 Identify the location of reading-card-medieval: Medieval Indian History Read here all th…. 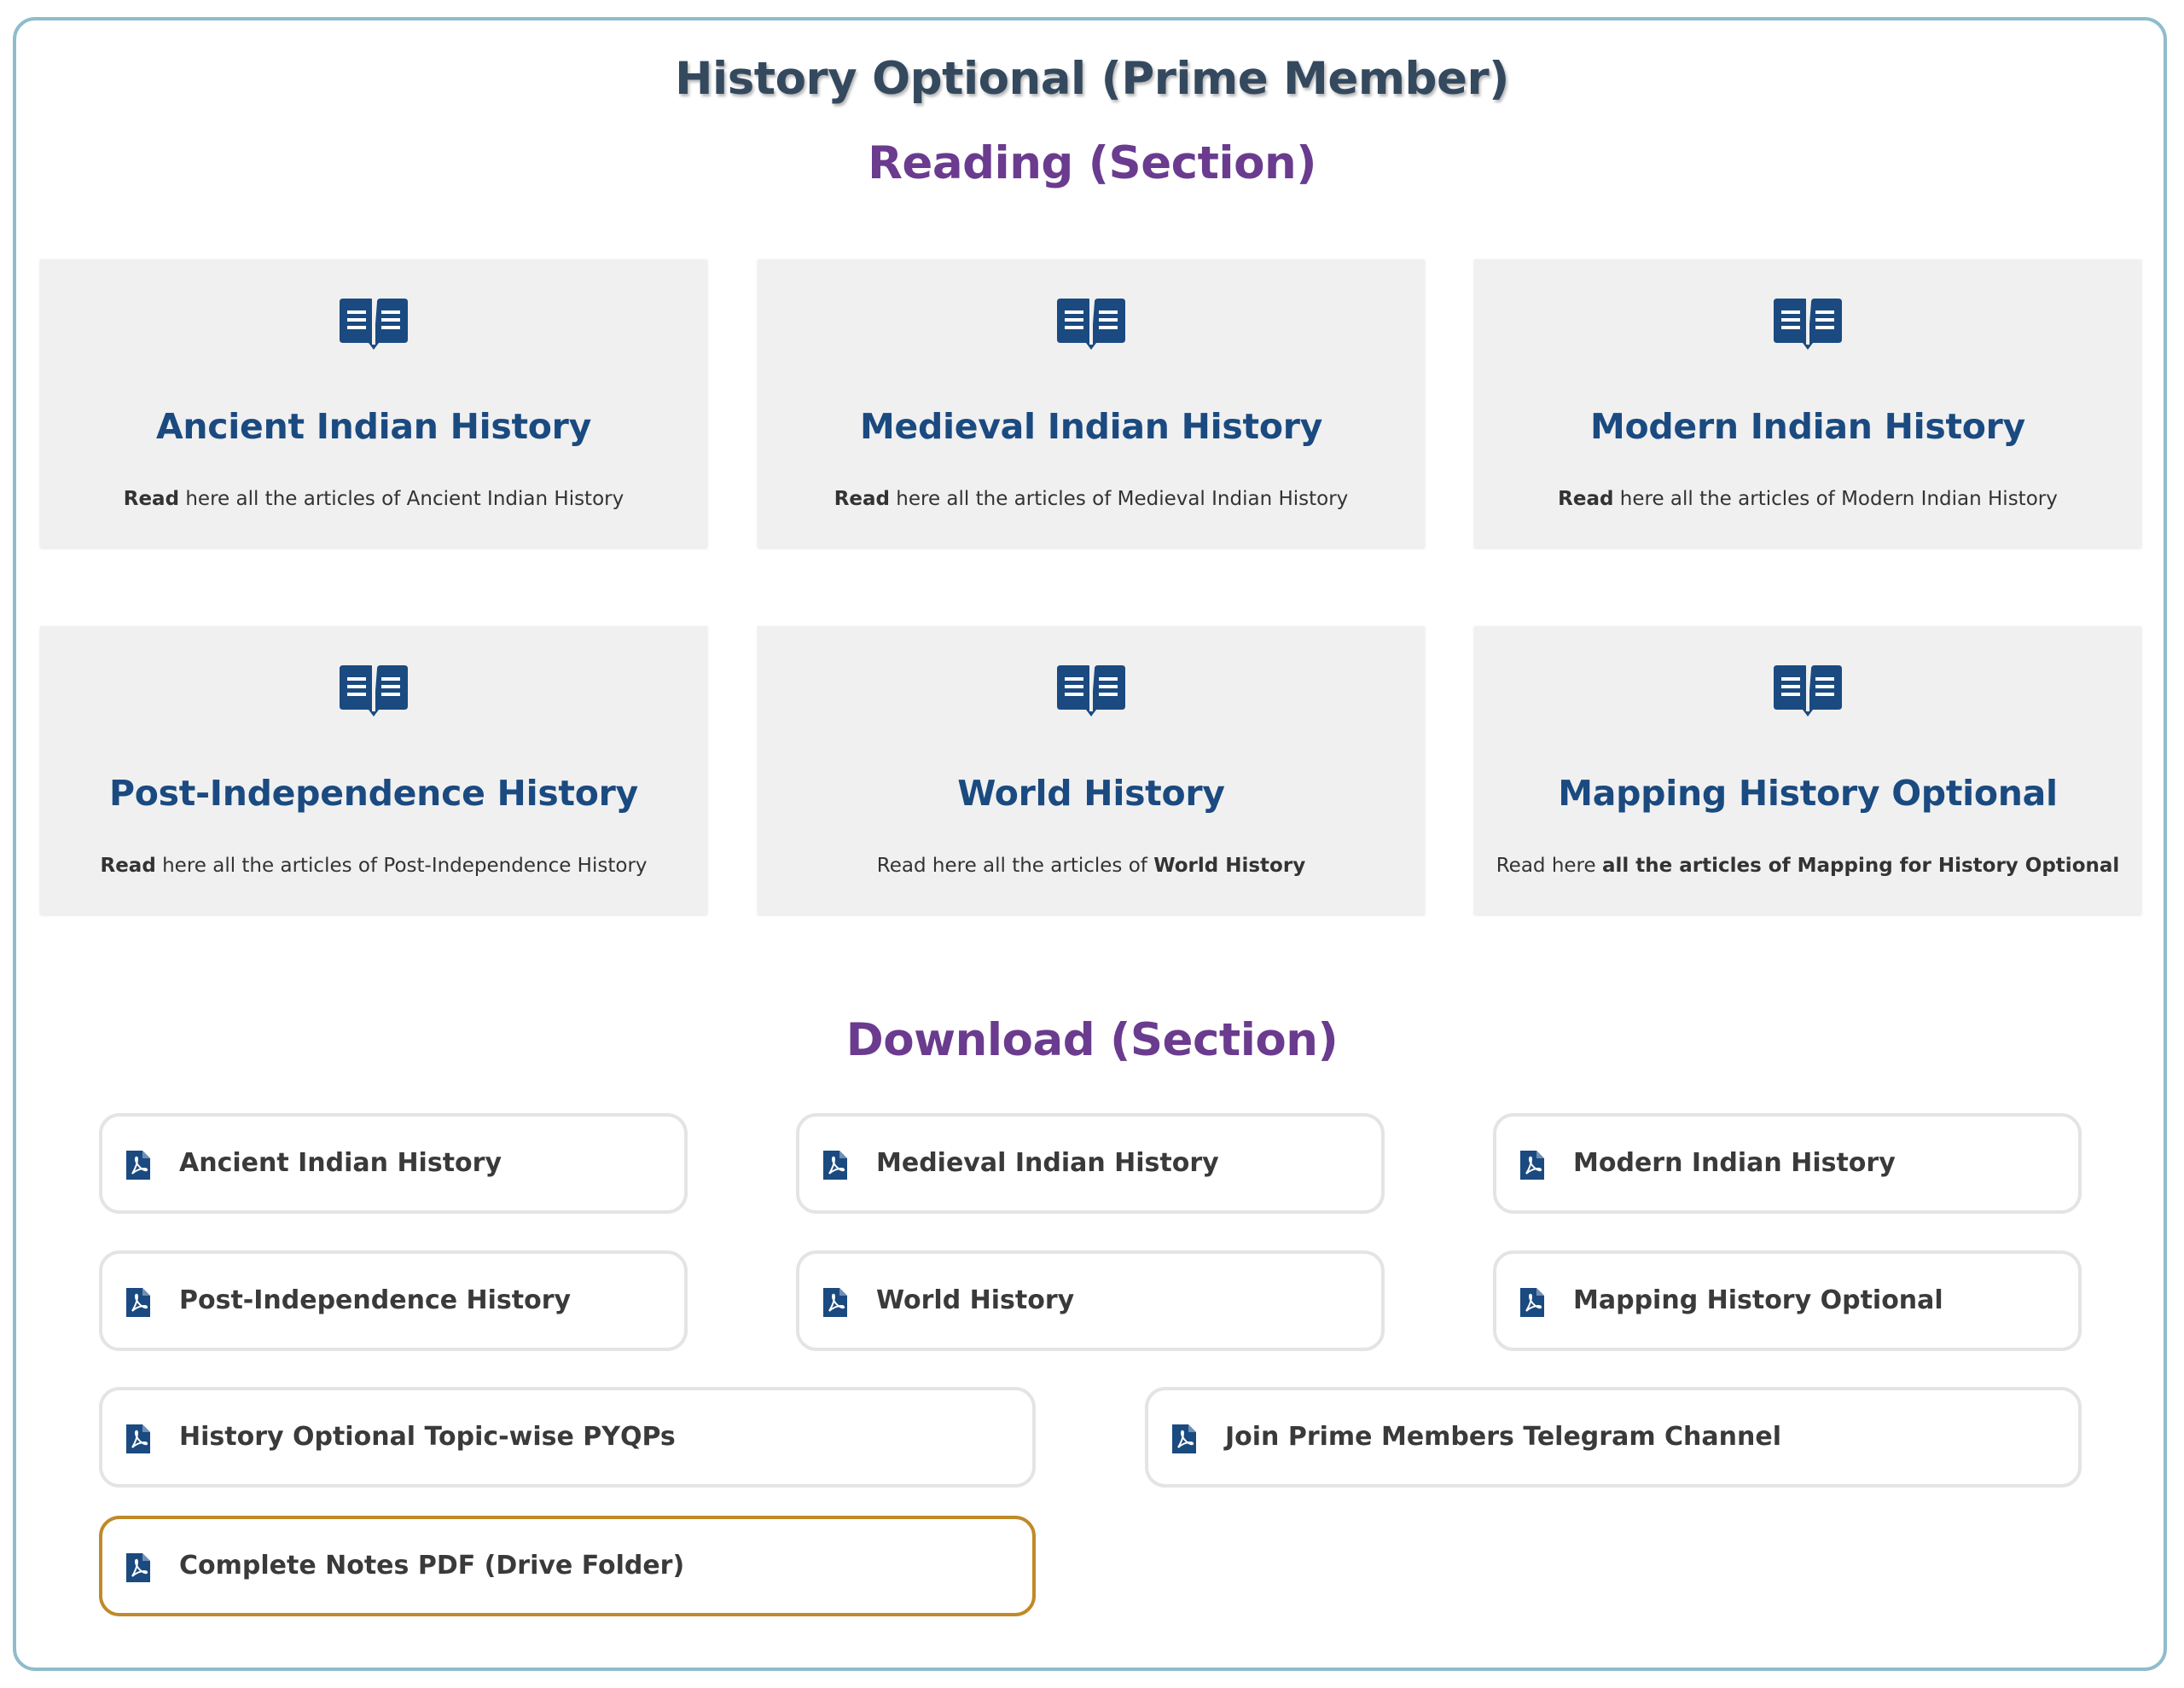
(1092, 403).